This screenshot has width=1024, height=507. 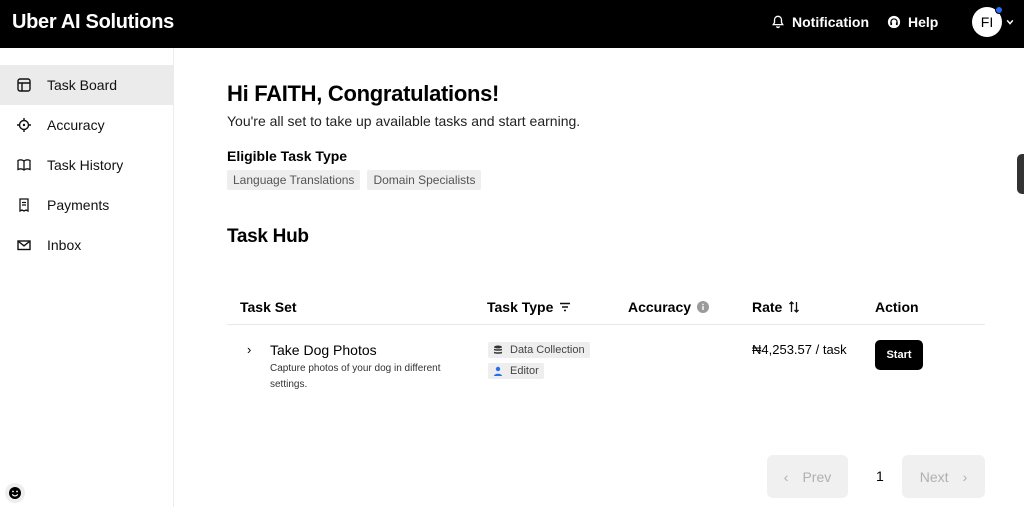 I want to click on next-page-button: Next ›, so click(x=943, y=476).